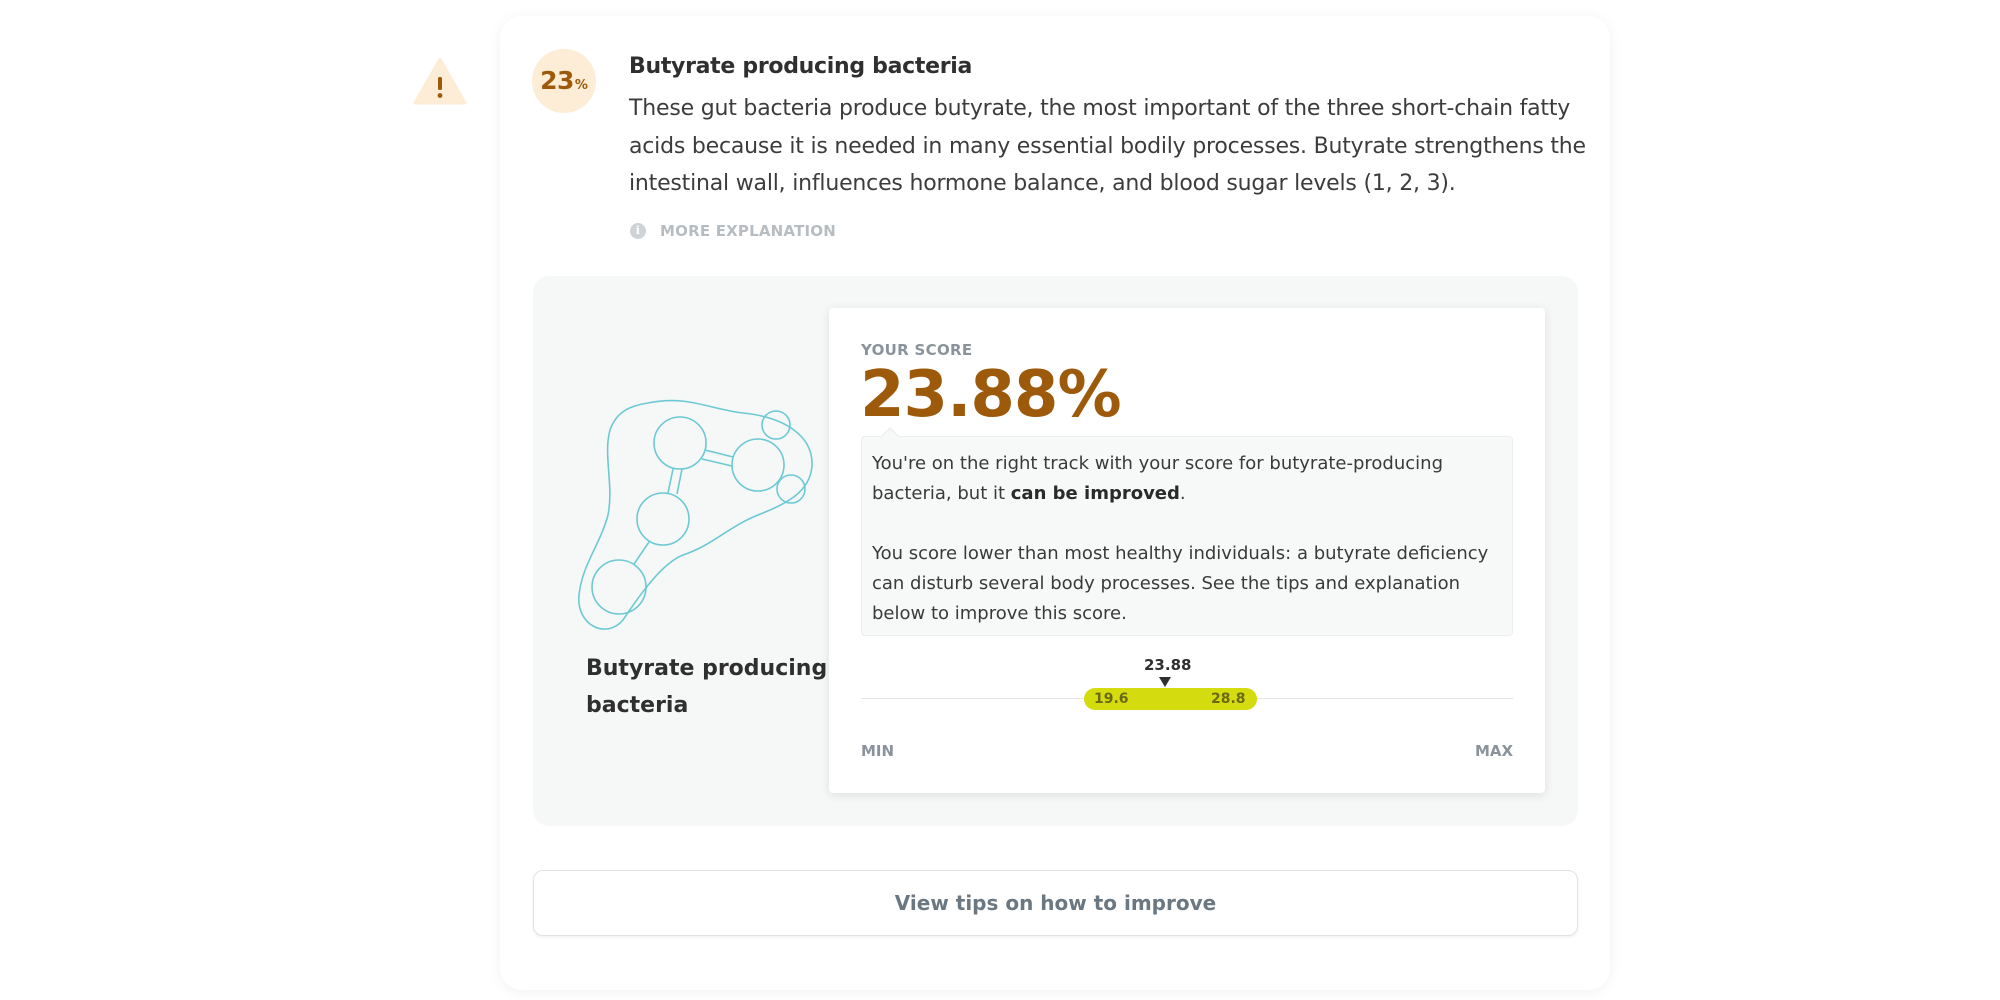 Image resolution: width=2000 pixels, height=1000 pixels. Describe the element at coordinates (1111, 699) in the screenshot. I see `range-low-label: 19.6` at that location.